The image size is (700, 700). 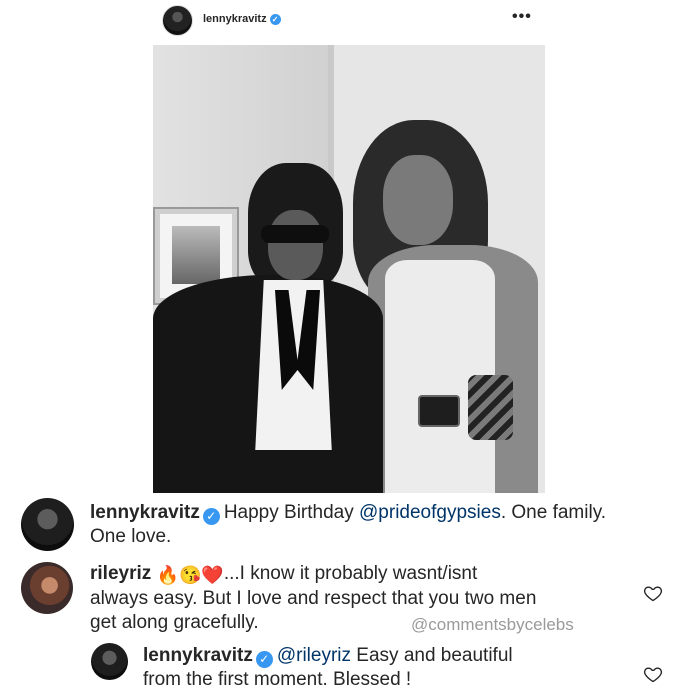 What do you see at coordinates (295, 245) in the screenshot?
I see `photo-person-left-face` at bounding box center [295, 245].